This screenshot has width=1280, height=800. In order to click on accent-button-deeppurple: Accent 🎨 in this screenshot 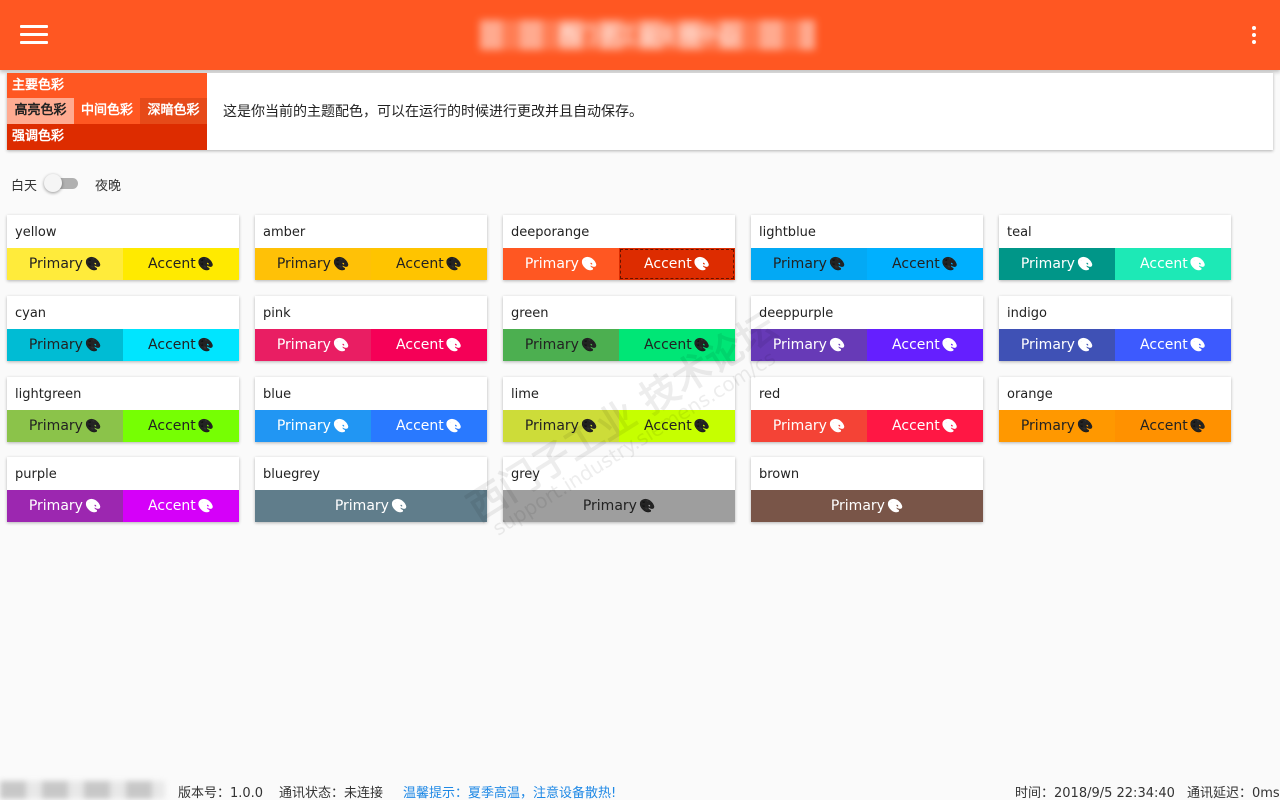, I will do `click(925, 345)`.